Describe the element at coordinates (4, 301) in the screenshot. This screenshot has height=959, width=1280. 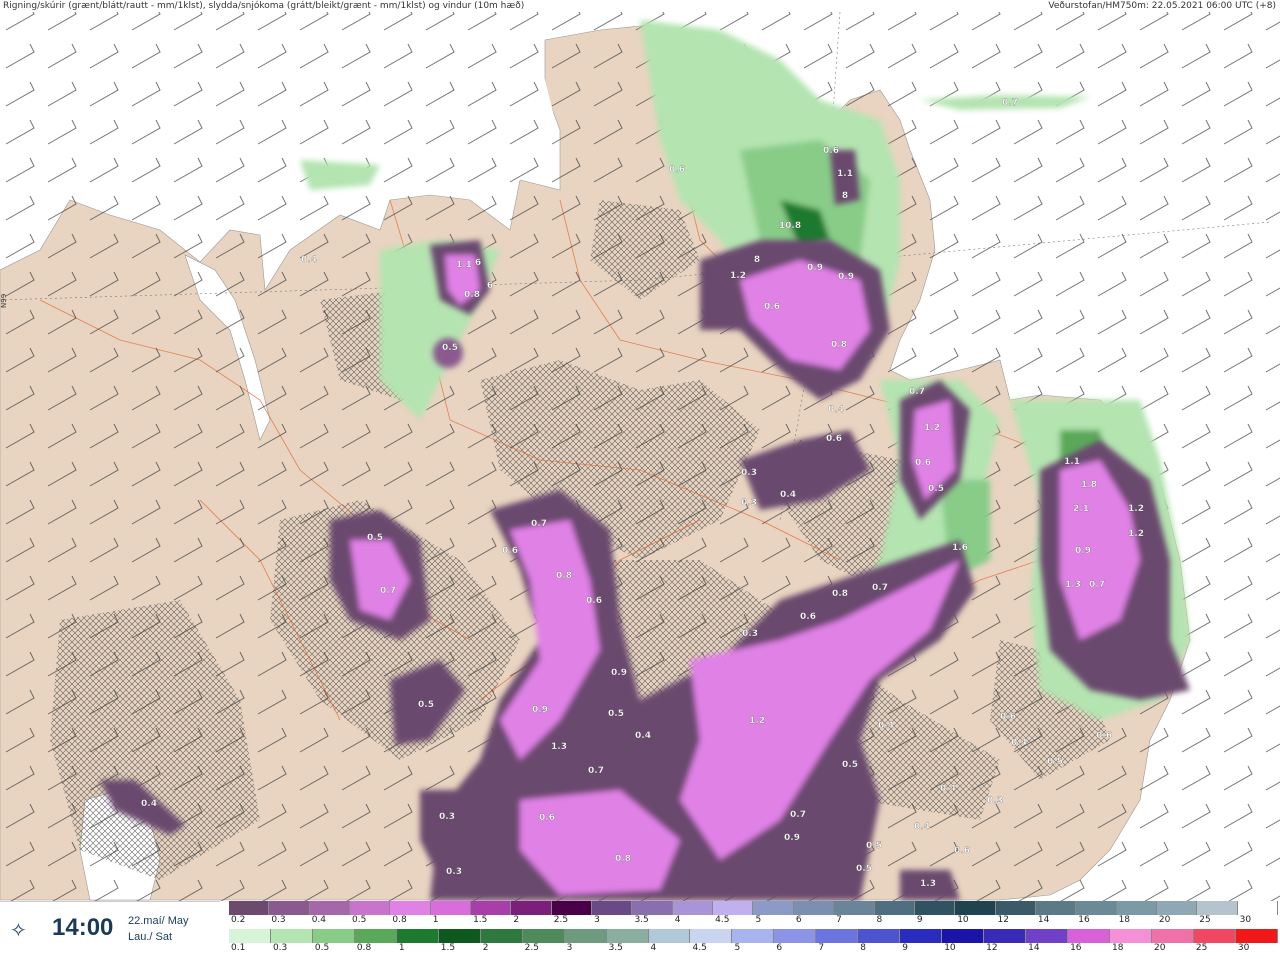
I see `latitude-label: N99` at that location.